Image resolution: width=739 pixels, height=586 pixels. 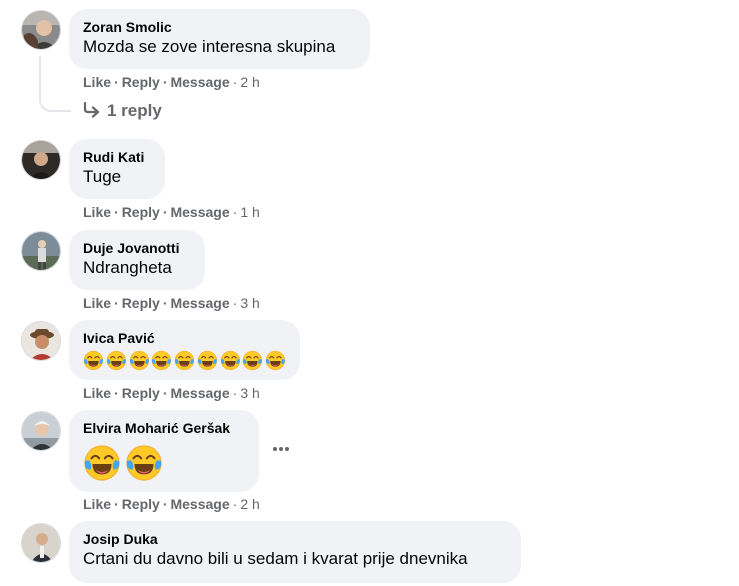 What do you see at coordinates (295, 539) in the screenshot?
I see `comment-author: Josip Duka` at bounding box center [295, 539].